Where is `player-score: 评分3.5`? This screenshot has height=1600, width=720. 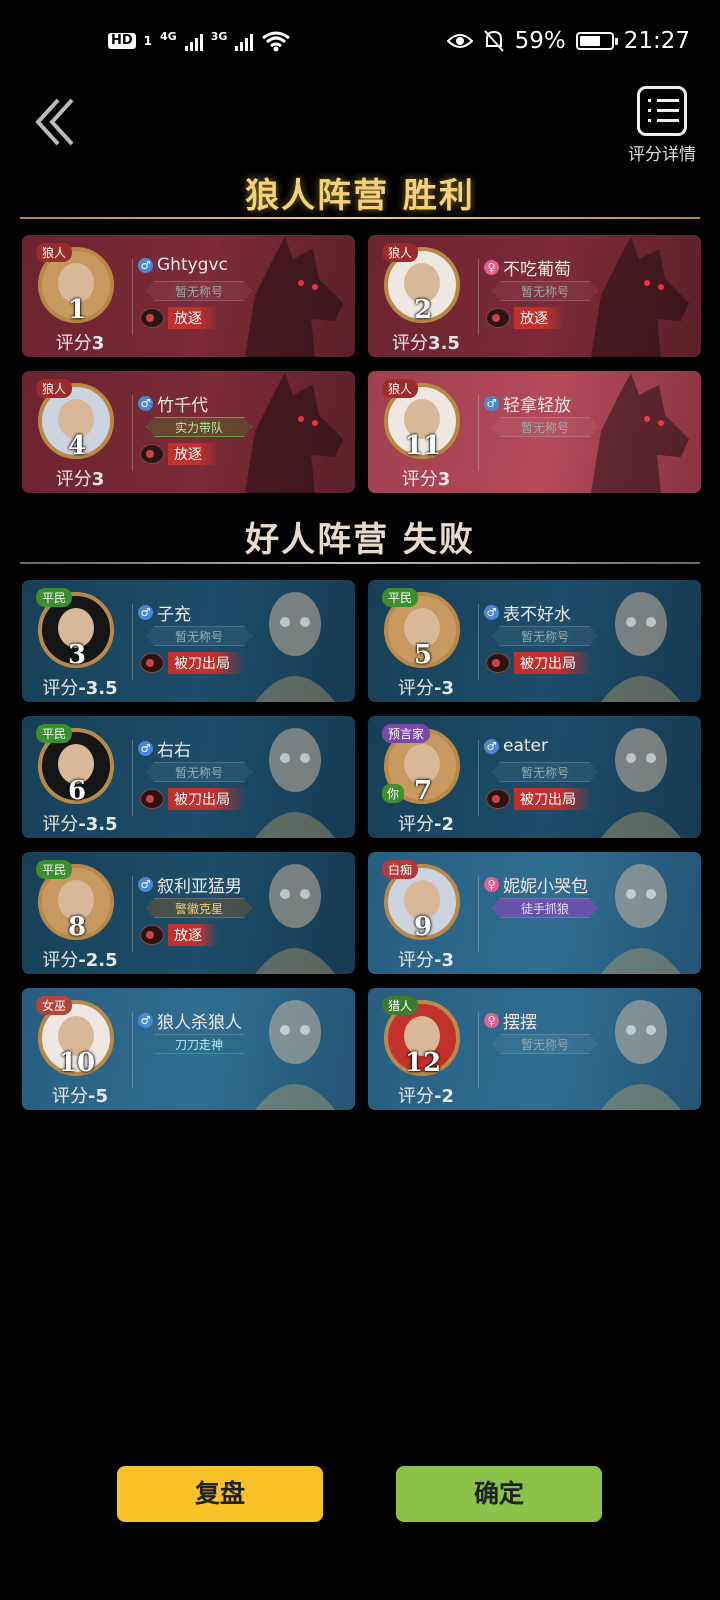 player-score: 评分3.5 is located at coordinates (426, 342).